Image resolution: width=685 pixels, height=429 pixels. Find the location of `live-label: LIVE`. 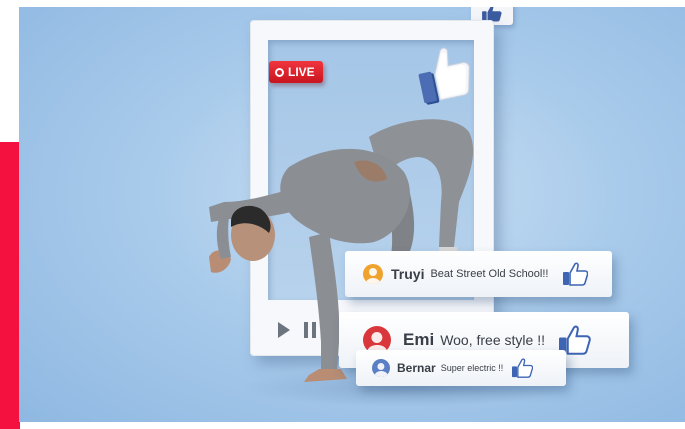

live-label: LIVE is located at coordinates (301, 72).